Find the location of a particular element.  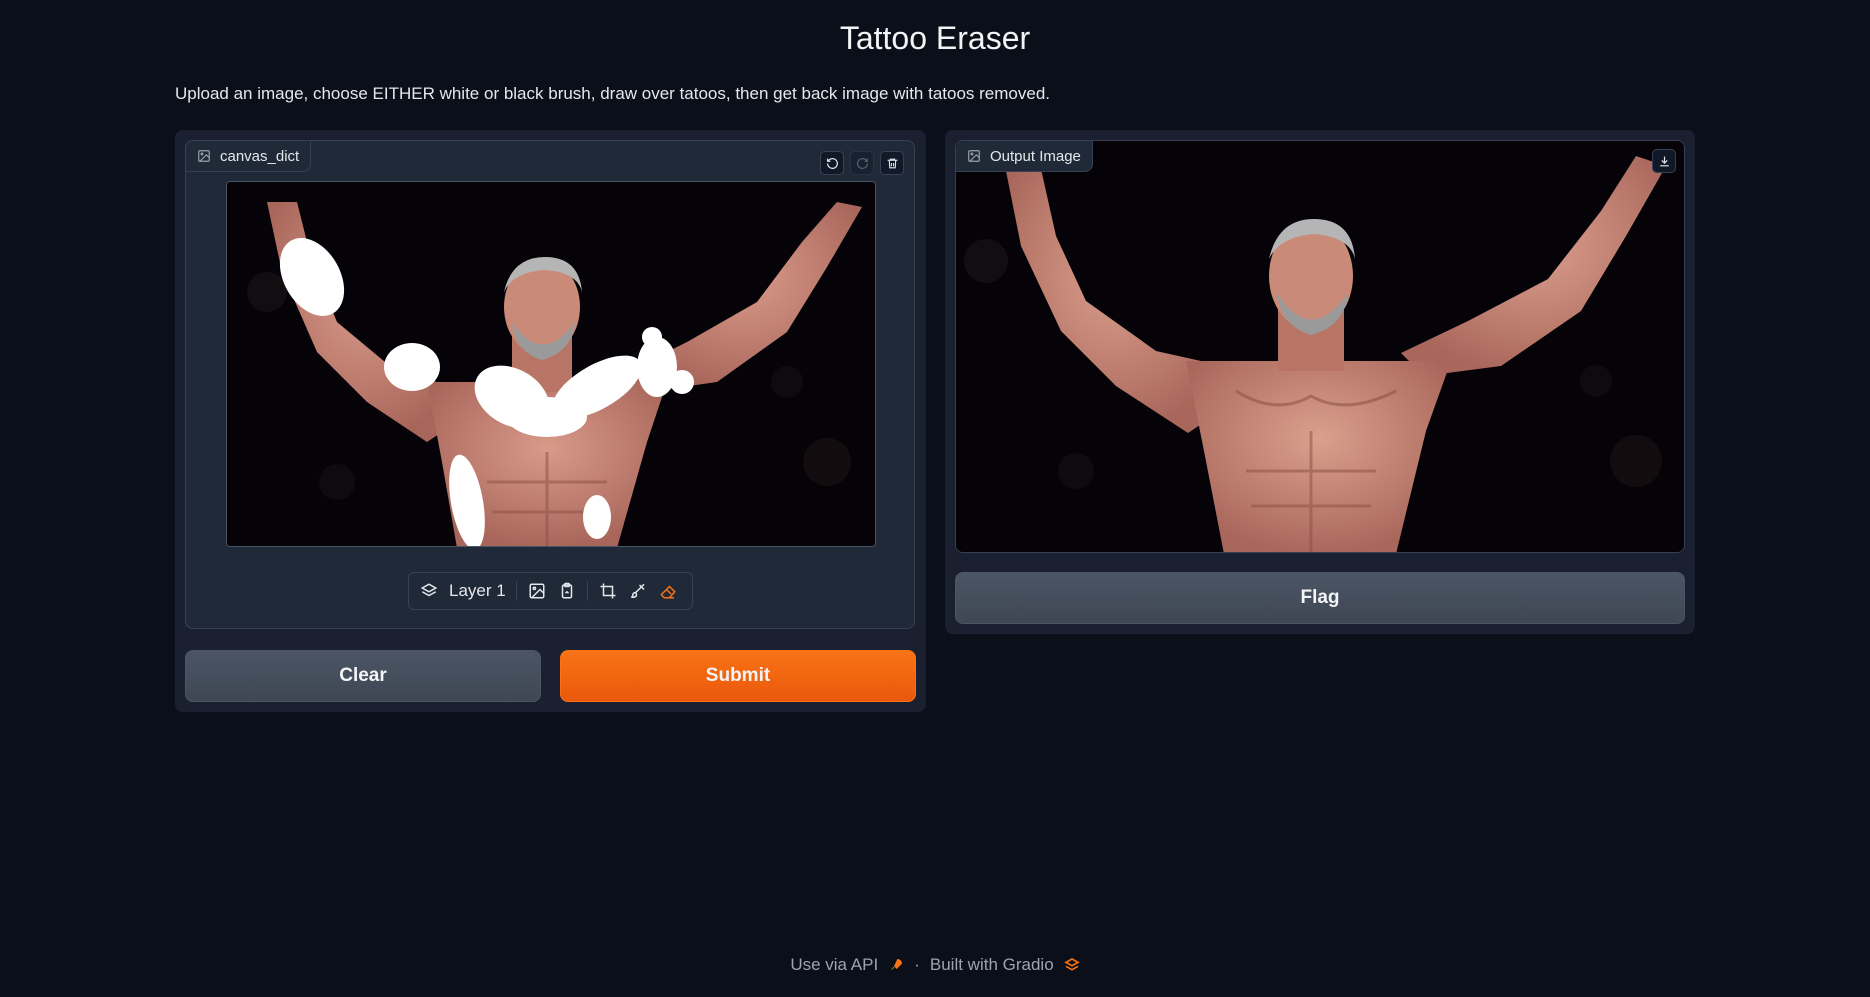

editor-label-text: canvas_dict is located at coordinates (260, 156).